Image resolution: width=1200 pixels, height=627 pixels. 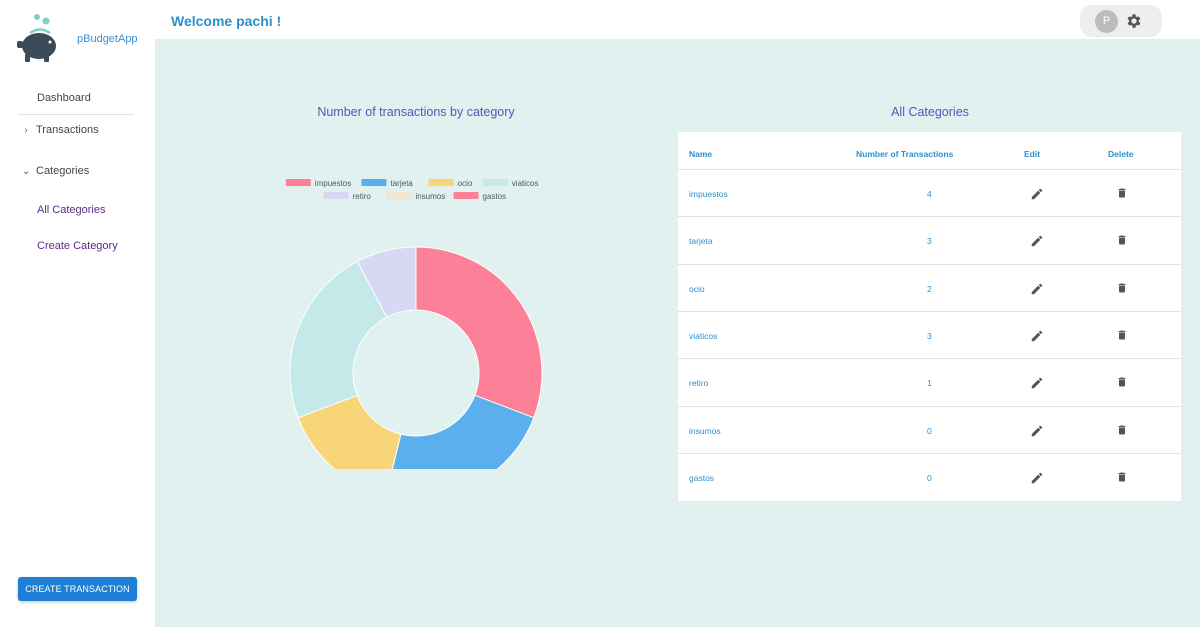 What do you see at coordinates (705, 431) in the screenshot?
I see `category-name: insumos` at bounding box center [705, 431].